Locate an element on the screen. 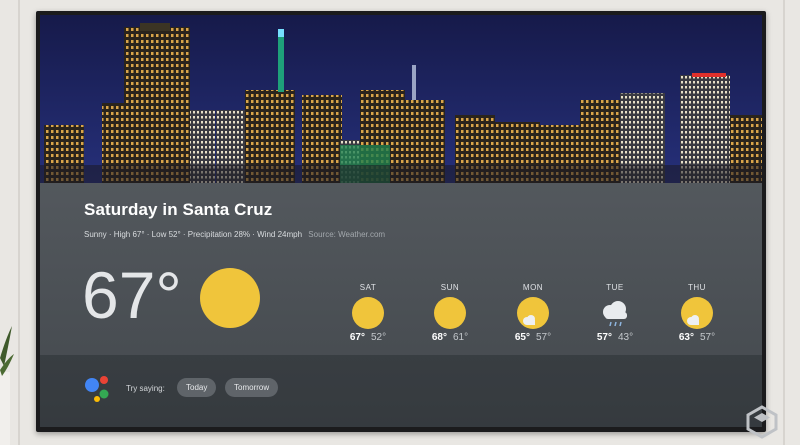 The height and width of the screenshot is (445, 800). suggestion-chip-today: Today is located at coordinates (197, 387).